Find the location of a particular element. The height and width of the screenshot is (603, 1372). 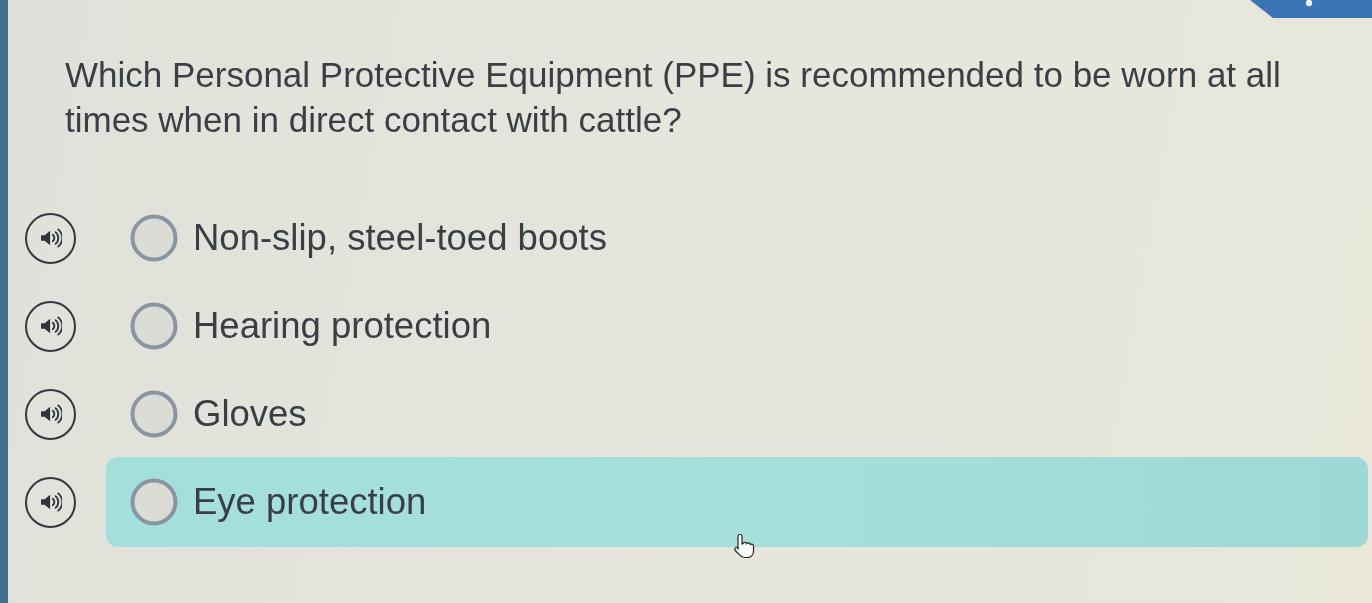

question-text: Which Personal Protective Equipment (PPE) is recommended to be worn at all times when in direct contact with cattle? is located at coordinates (673, 97).